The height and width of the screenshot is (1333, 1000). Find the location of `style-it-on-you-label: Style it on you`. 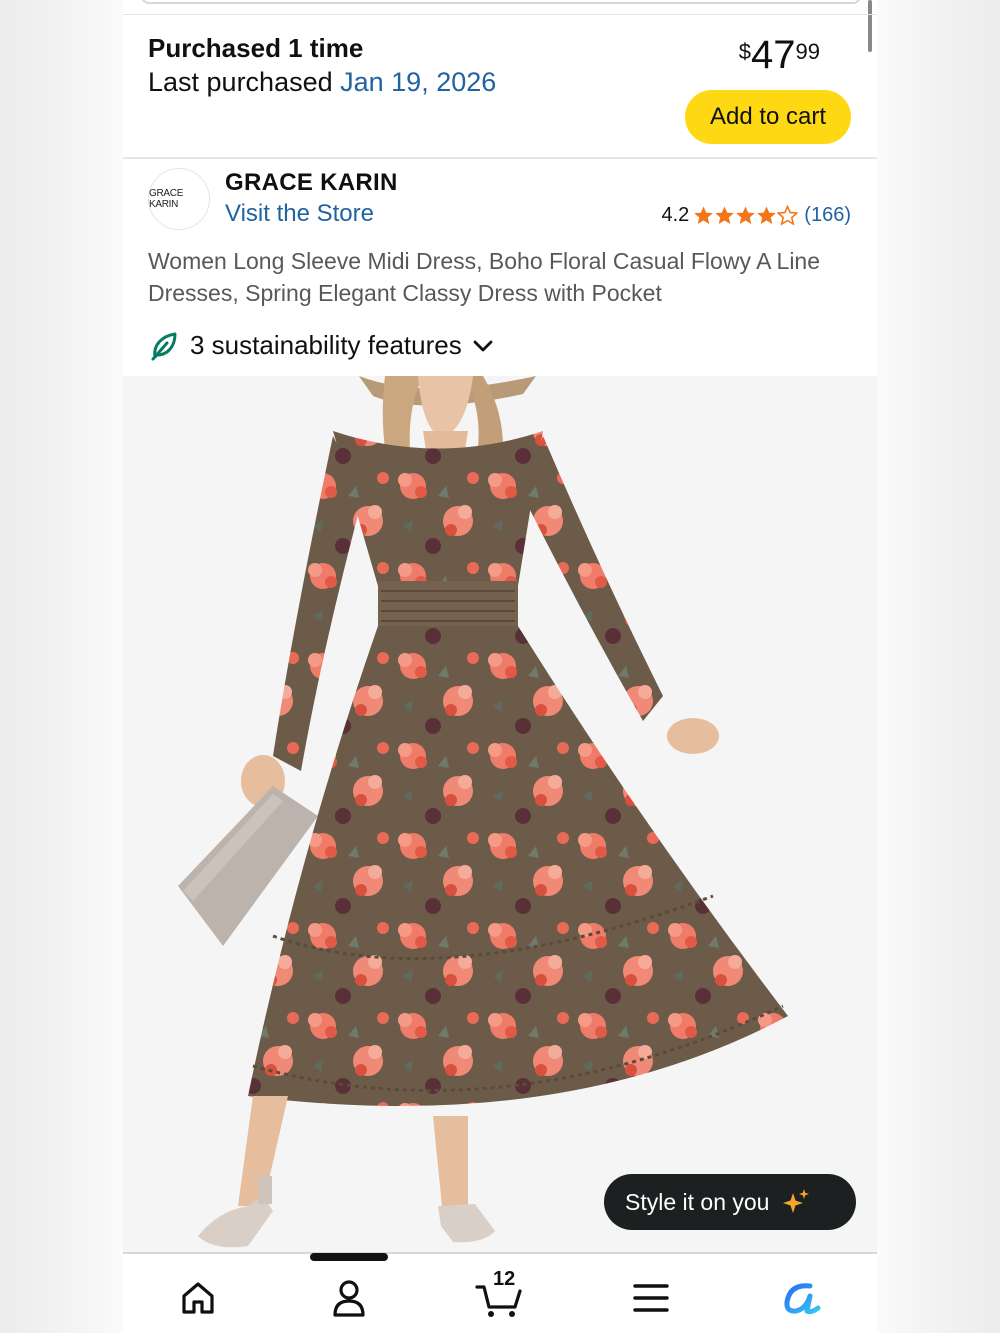

style-it-on-you-label: Style it on you is located at coordinates (697, 1201).